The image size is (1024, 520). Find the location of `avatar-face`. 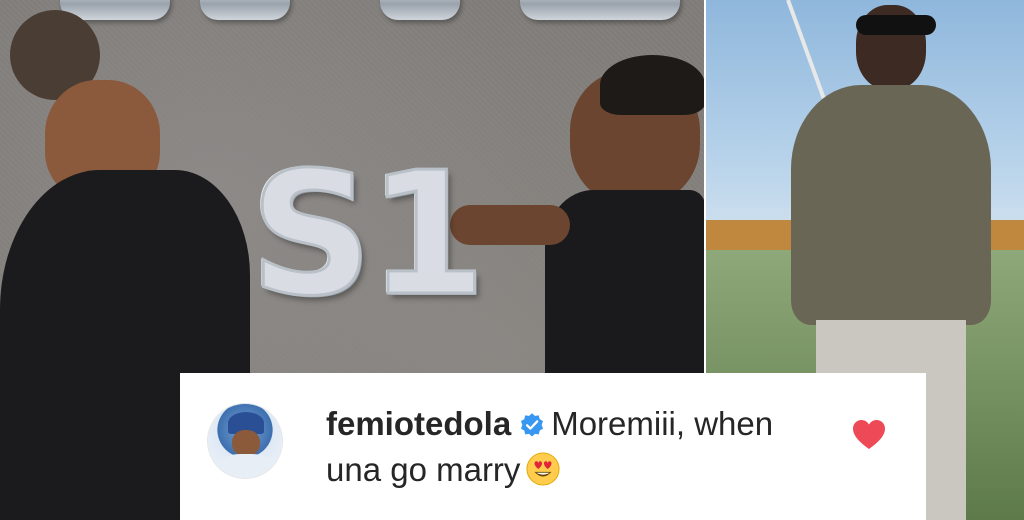

avatar-face is located at coordinates (246, 443).